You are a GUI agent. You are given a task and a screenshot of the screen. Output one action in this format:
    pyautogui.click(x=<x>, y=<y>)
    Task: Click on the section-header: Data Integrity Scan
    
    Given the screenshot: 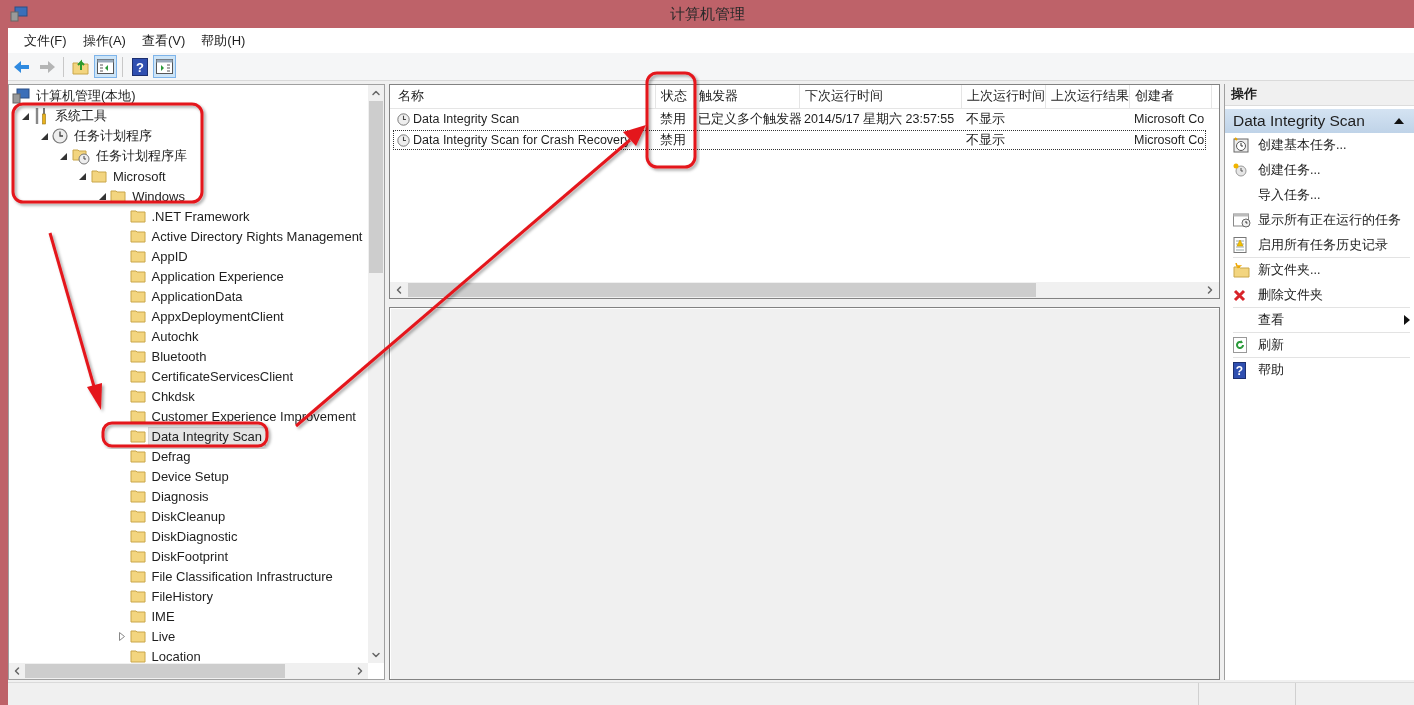 What is the action you would take?
    pyautogui.click(x=1319, y=121)
    